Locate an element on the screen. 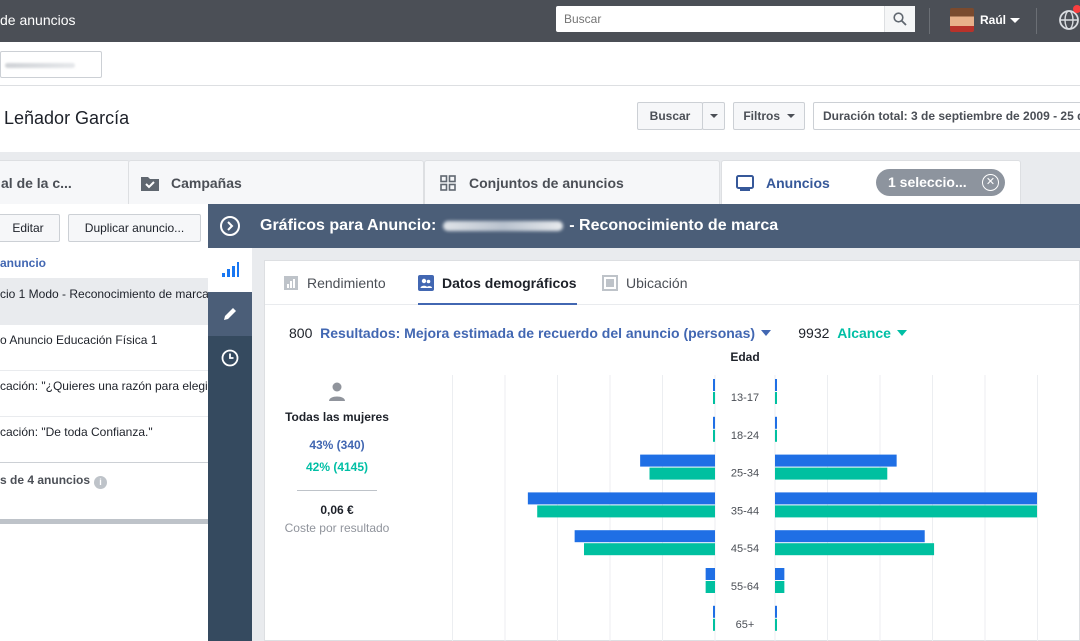  redacted-account-id is located at coordinates (40, 65).